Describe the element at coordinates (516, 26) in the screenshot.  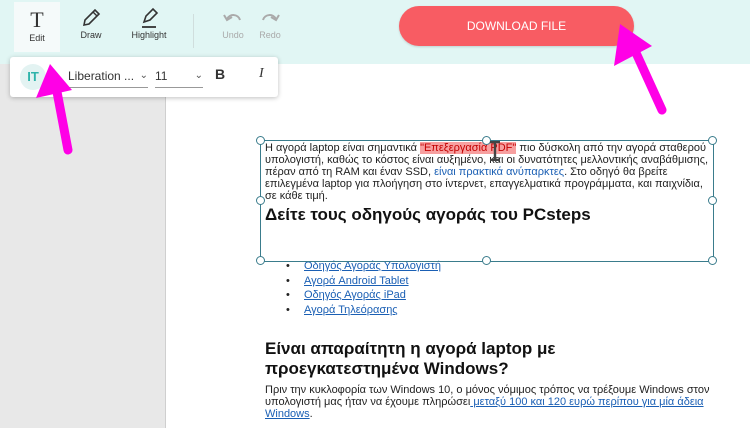
I see `download-file-button: DOWNLOAD FILE` at that location.